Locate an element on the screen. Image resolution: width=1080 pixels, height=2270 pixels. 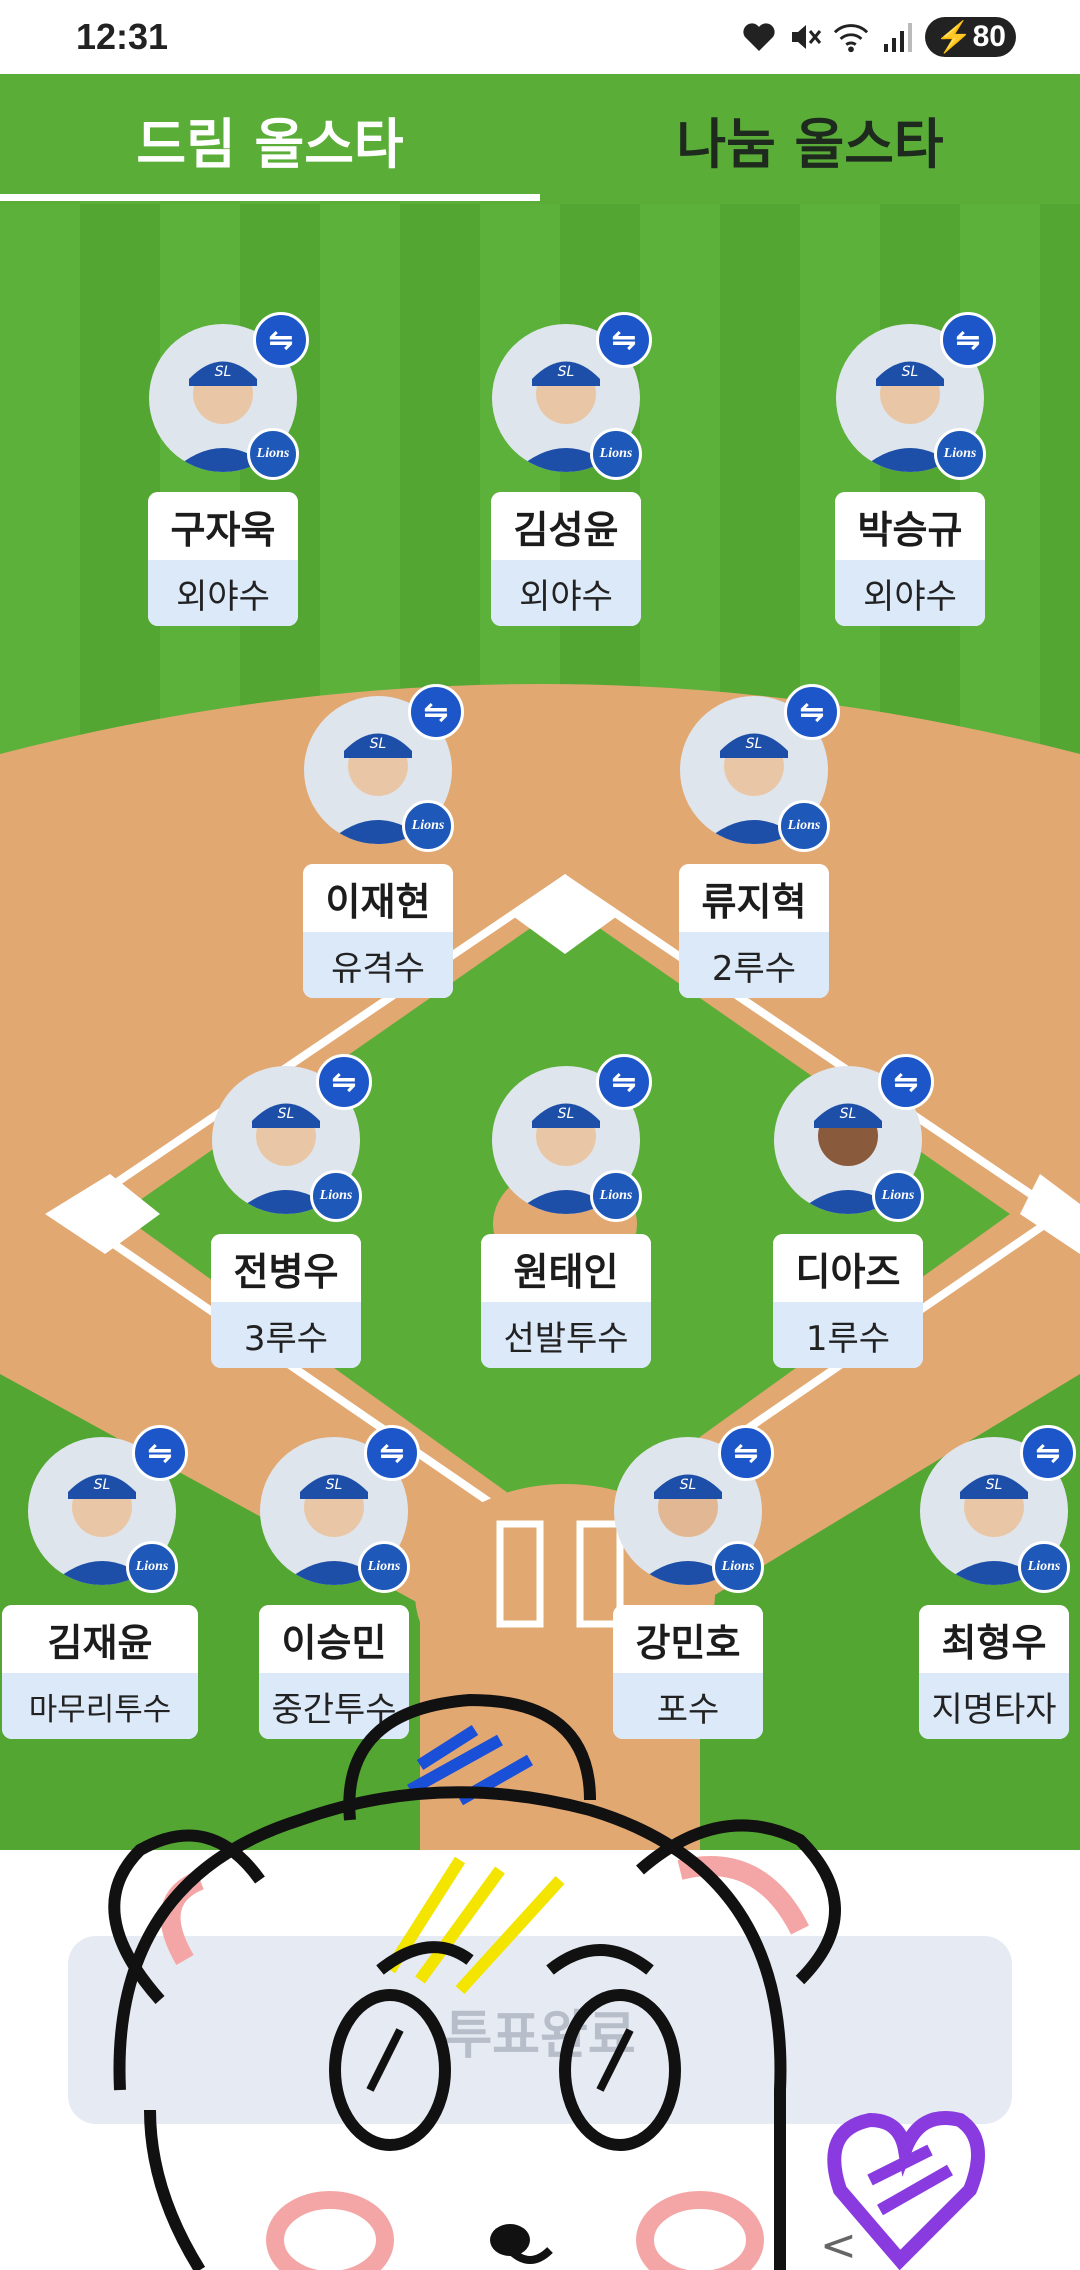
player-position: 마무리투수 is located at coordinates (100, 1706).